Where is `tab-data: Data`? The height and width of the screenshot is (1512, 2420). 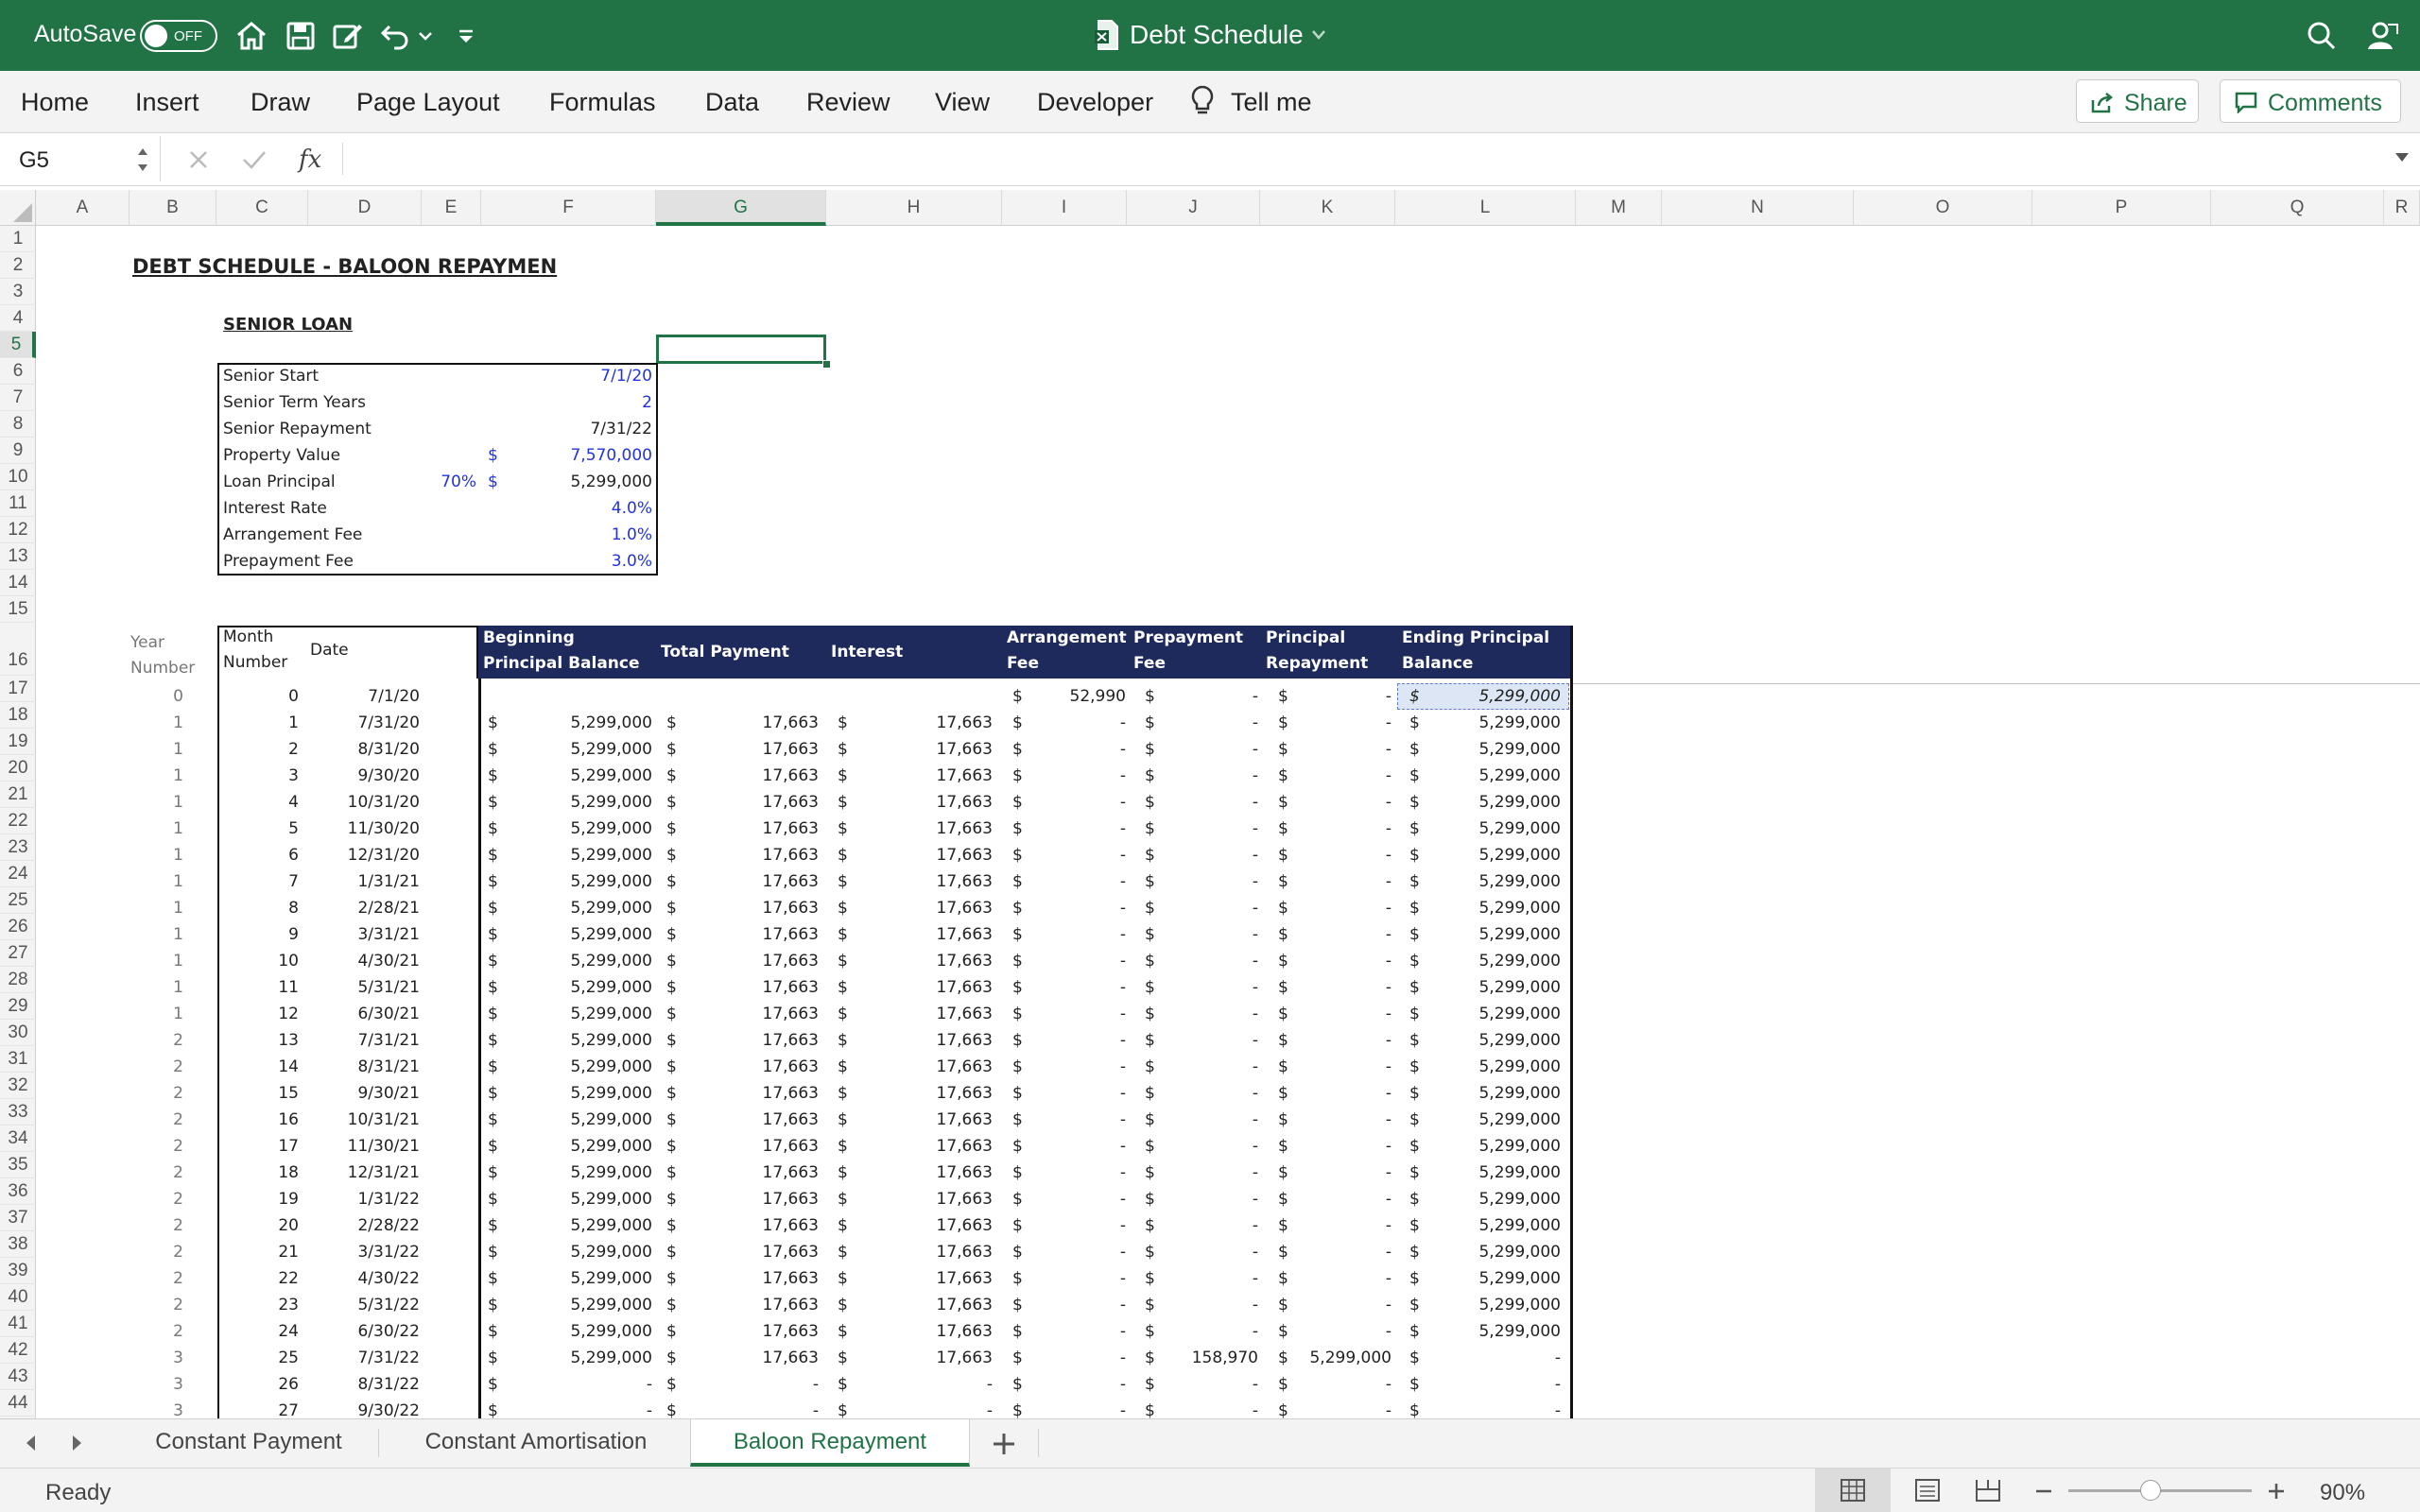
tab-data: Data is located at coordinates (732, 102).